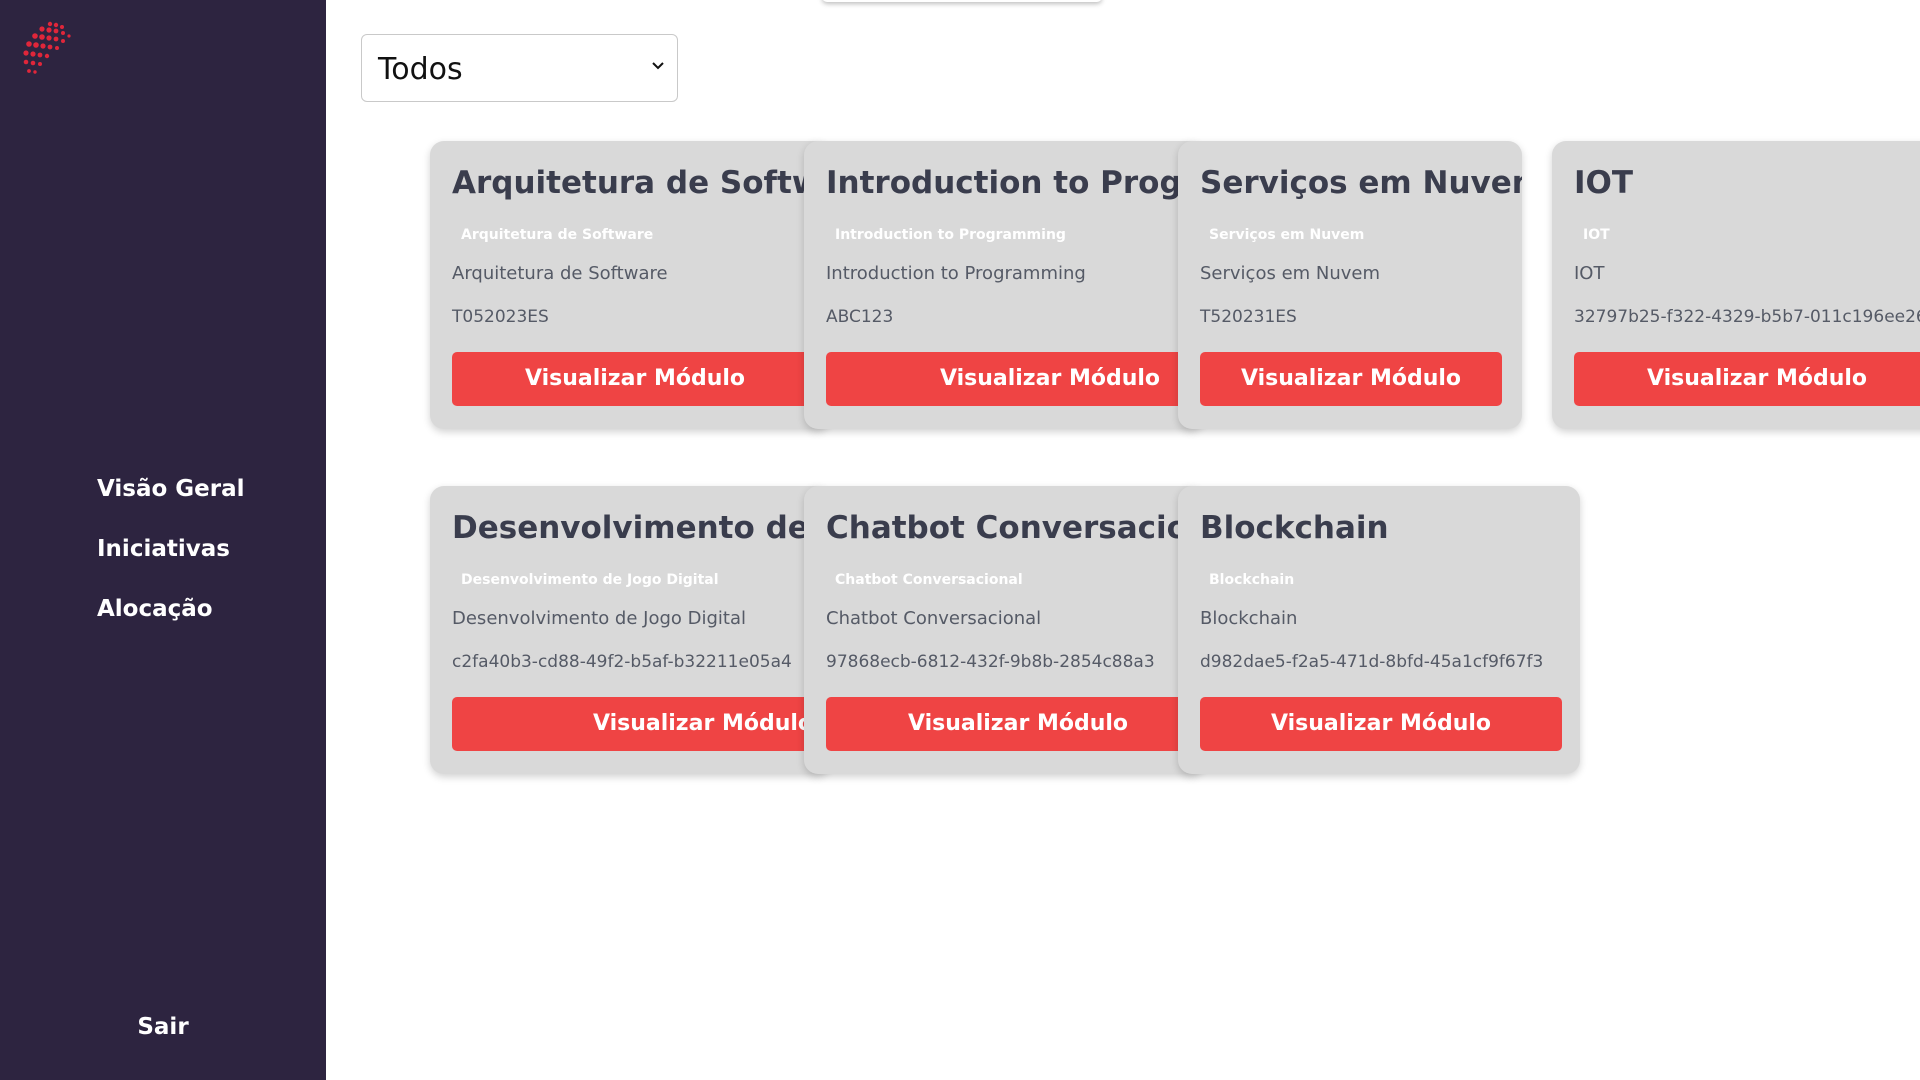  Describe the element at coordinates (1015, 183) in the screenshot. I see `module-title: Introduction to Programming` at that location.